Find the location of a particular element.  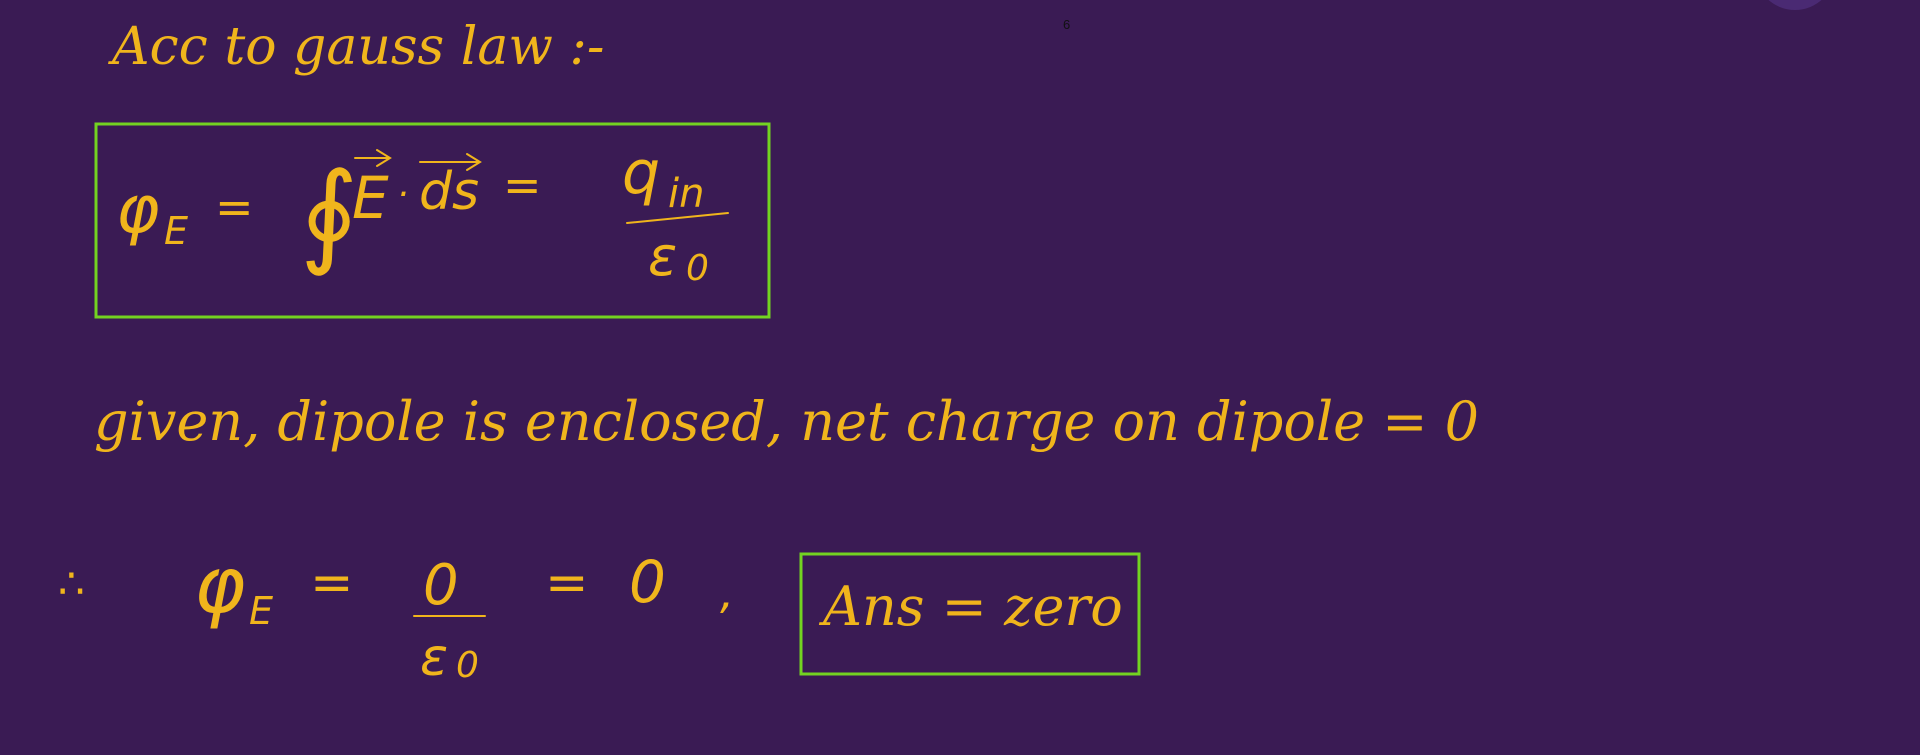

vector-ds: ds is located at coordinates (449, 192).